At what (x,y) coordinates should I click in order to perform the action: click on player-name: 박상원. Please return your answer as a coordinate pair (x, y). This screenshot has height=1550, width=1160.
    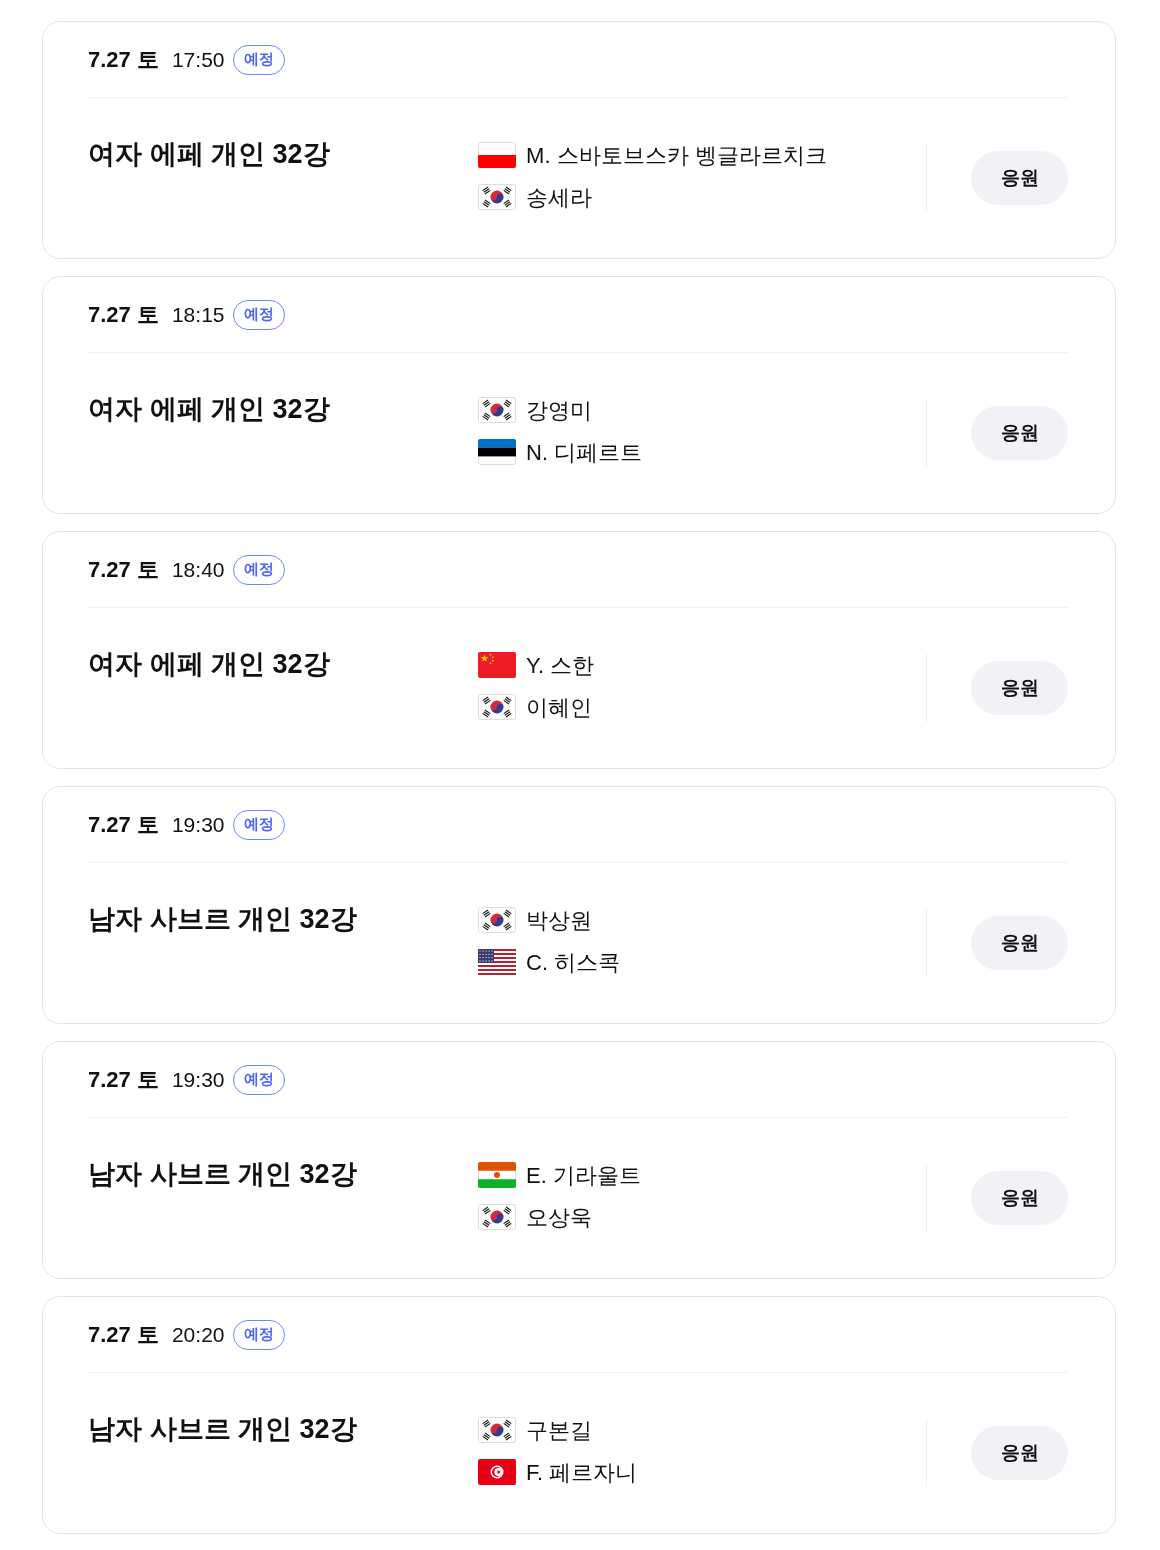
    Looking at the image, I should click on (559, 920).